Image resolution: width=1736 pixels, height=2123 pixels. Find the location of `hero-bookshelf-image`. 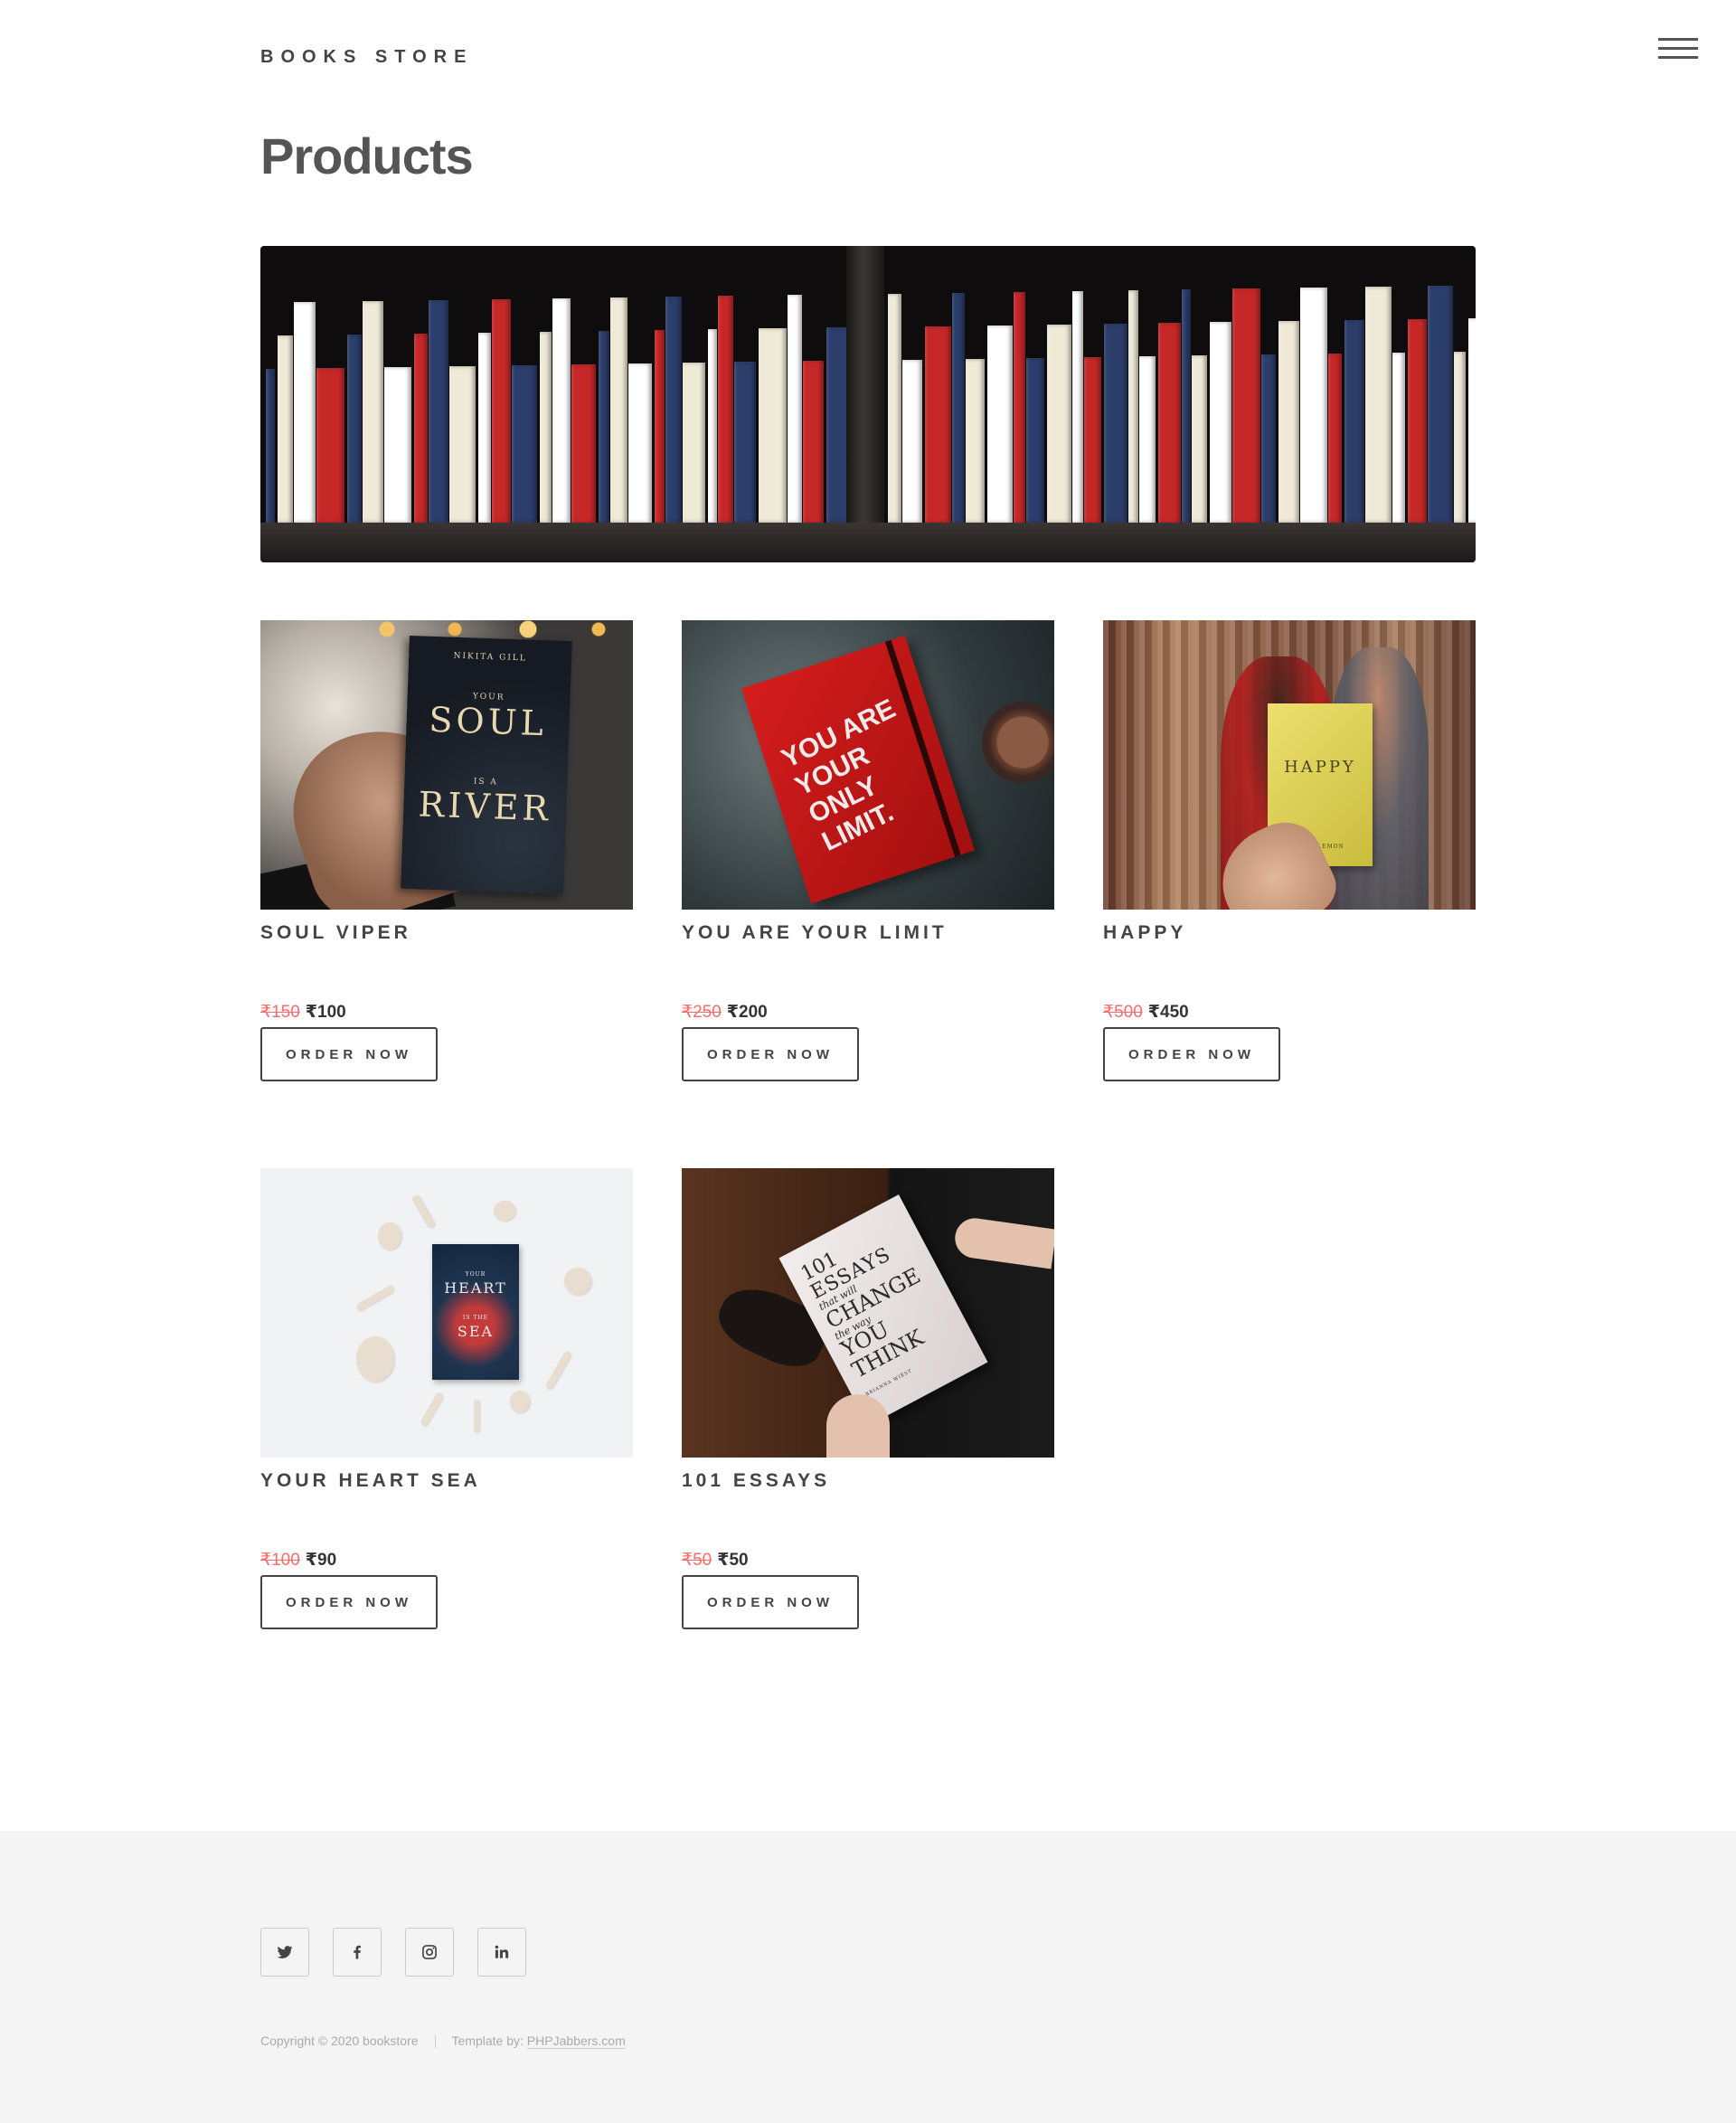

hero-bookshelf-image is located at coordinates (868, 404).